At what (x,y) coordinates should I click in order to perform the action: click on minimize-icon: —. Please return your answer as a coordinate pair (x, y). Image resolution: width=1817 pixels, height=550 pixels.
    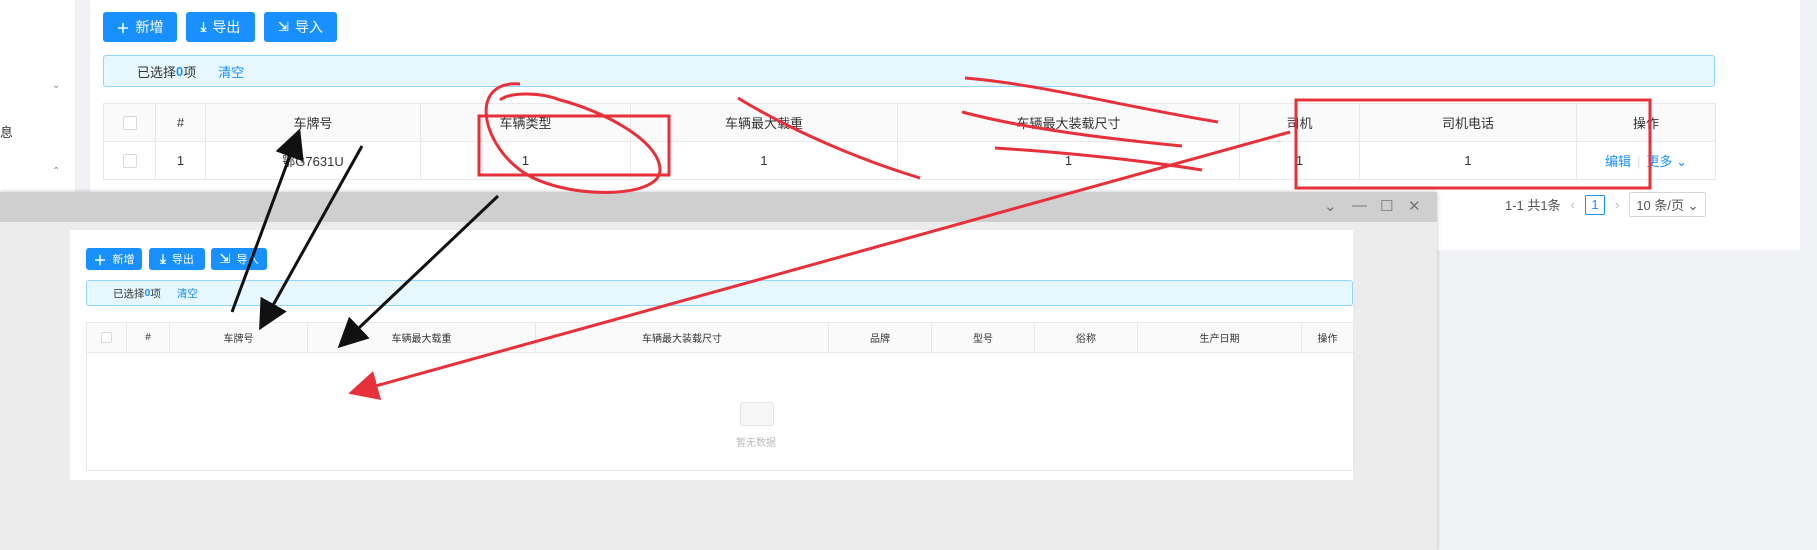
    Looking at the image, I should click on (1359, 205).